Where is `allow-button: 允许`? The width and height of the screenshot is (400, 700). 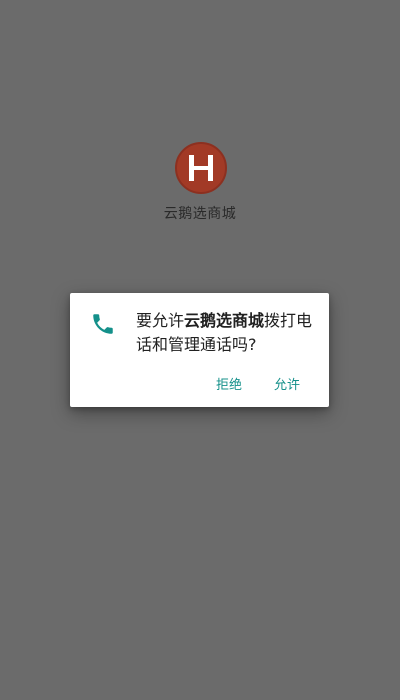
allow-button: 允许 is located at coordinates (287, 383).